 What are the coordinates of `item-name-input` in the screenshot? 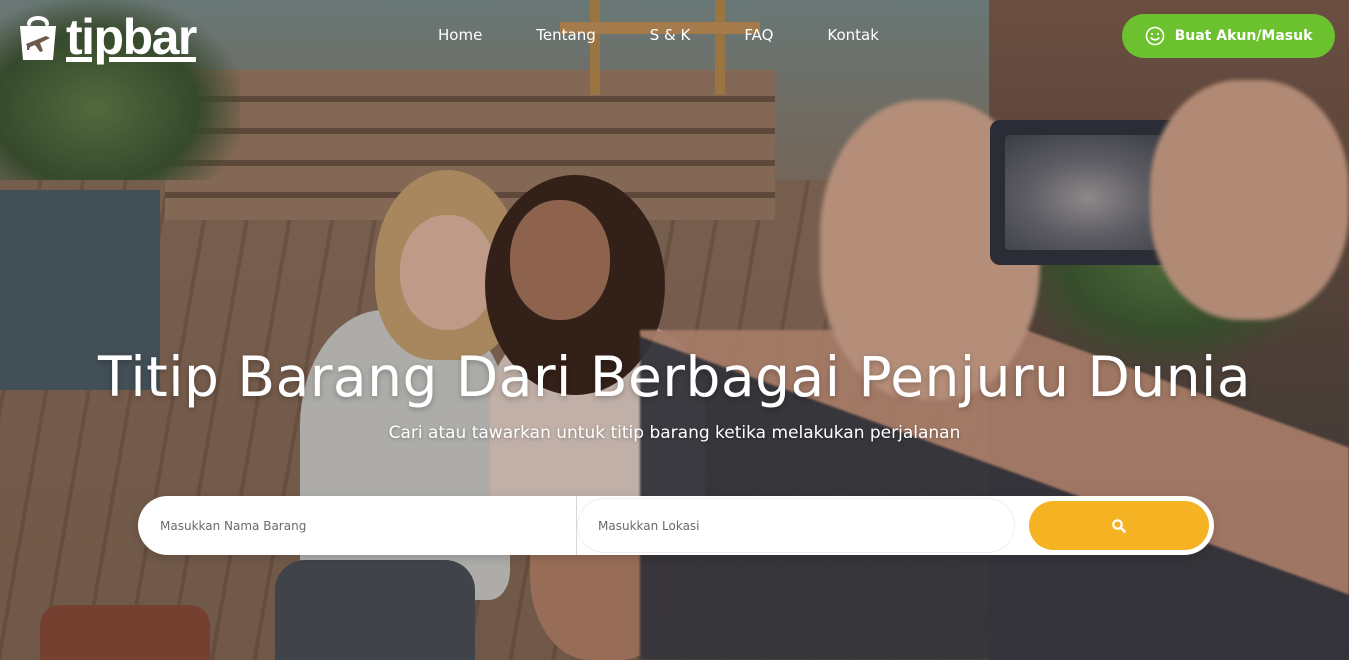 It's located at (357, 525).